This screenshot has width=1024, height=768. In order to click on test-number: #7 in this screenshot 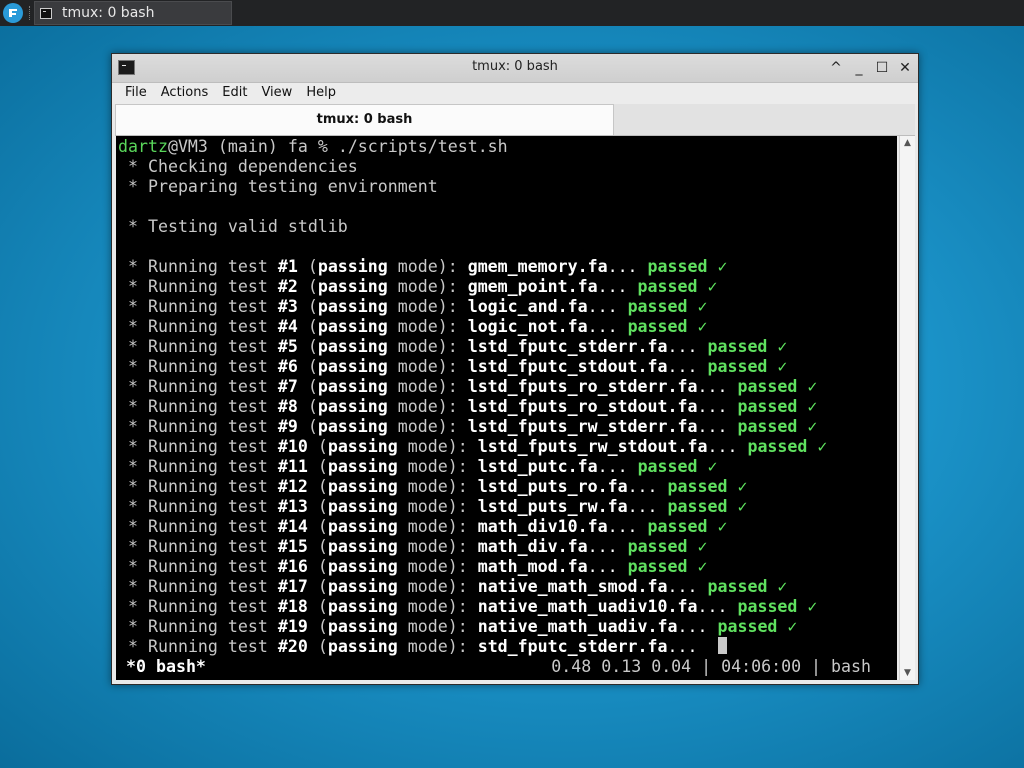, I will do `click(287, 386)`.